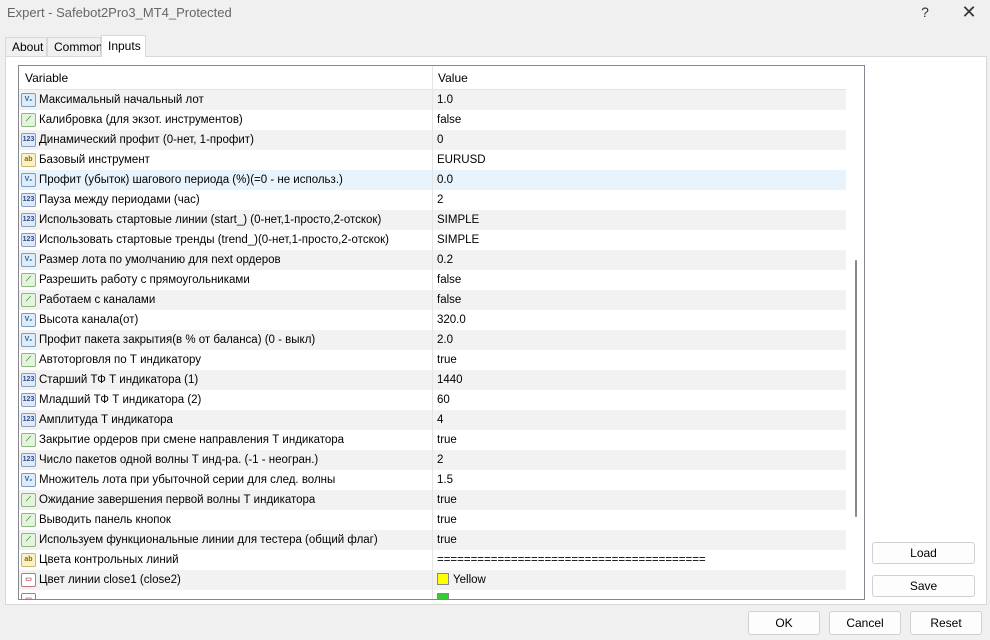  I want to click on table-row: 123 Младший ТФ Т индикатора (2) 60, so click(432, 400).